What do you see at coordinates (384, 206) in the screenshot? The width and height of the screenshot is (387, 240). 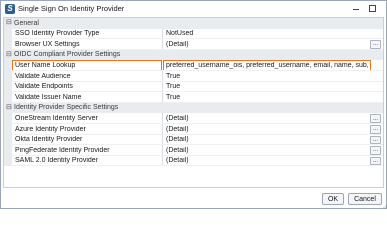 I see `resize-grip-icon` at bounding box center [384, 206].